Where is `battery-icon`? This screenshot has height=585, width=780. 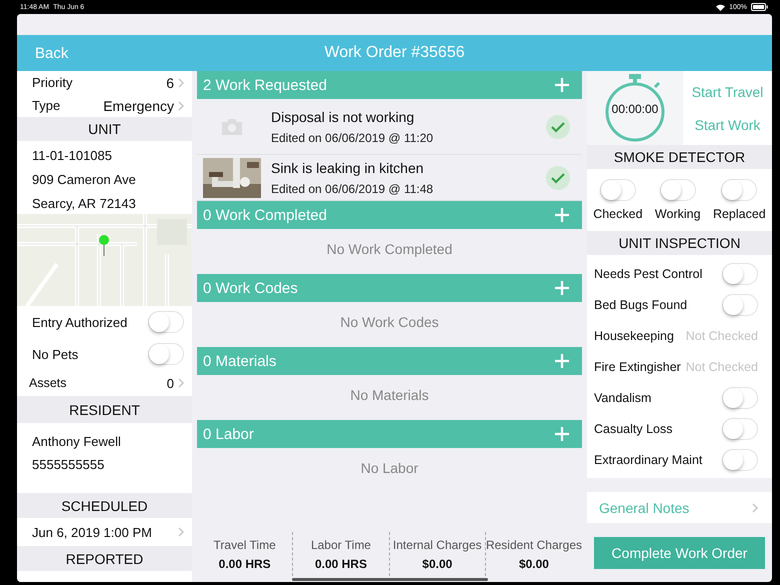
battery-icon is located at coordinates (759, 7).